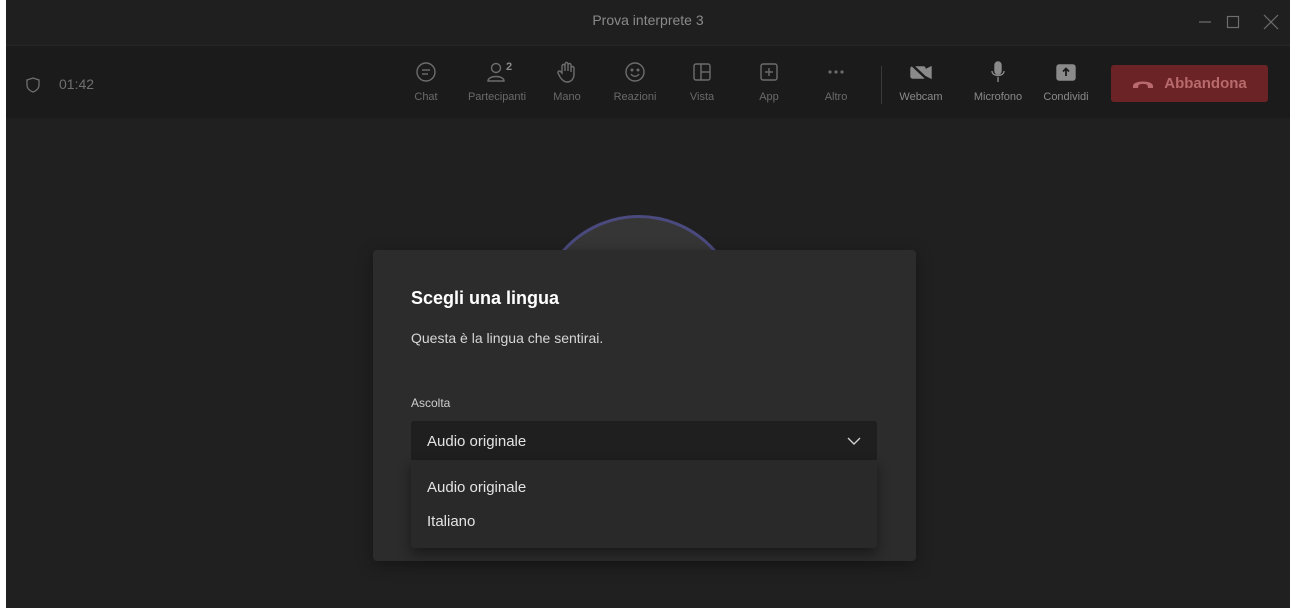 The width and height of the screenshot is (1290, 608). I want to click on apps-button: App, so click(769, 87).